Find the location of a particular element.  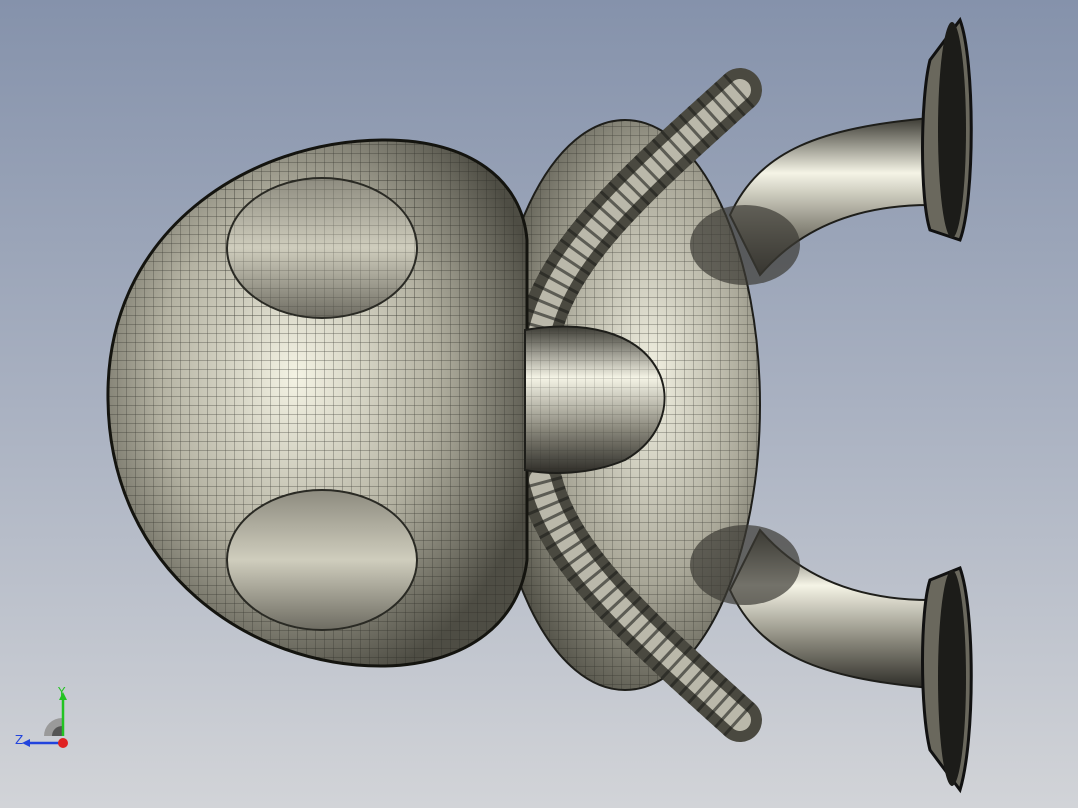

z-axis-label: Z is located at coordinates (19, 740).